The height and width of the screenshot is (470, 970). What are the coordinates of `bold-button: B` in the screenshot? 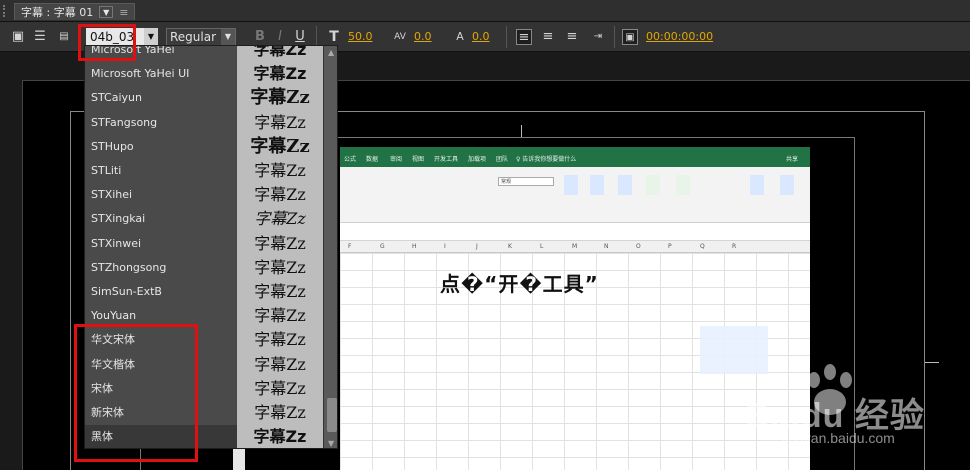 It's located at (260, 37).